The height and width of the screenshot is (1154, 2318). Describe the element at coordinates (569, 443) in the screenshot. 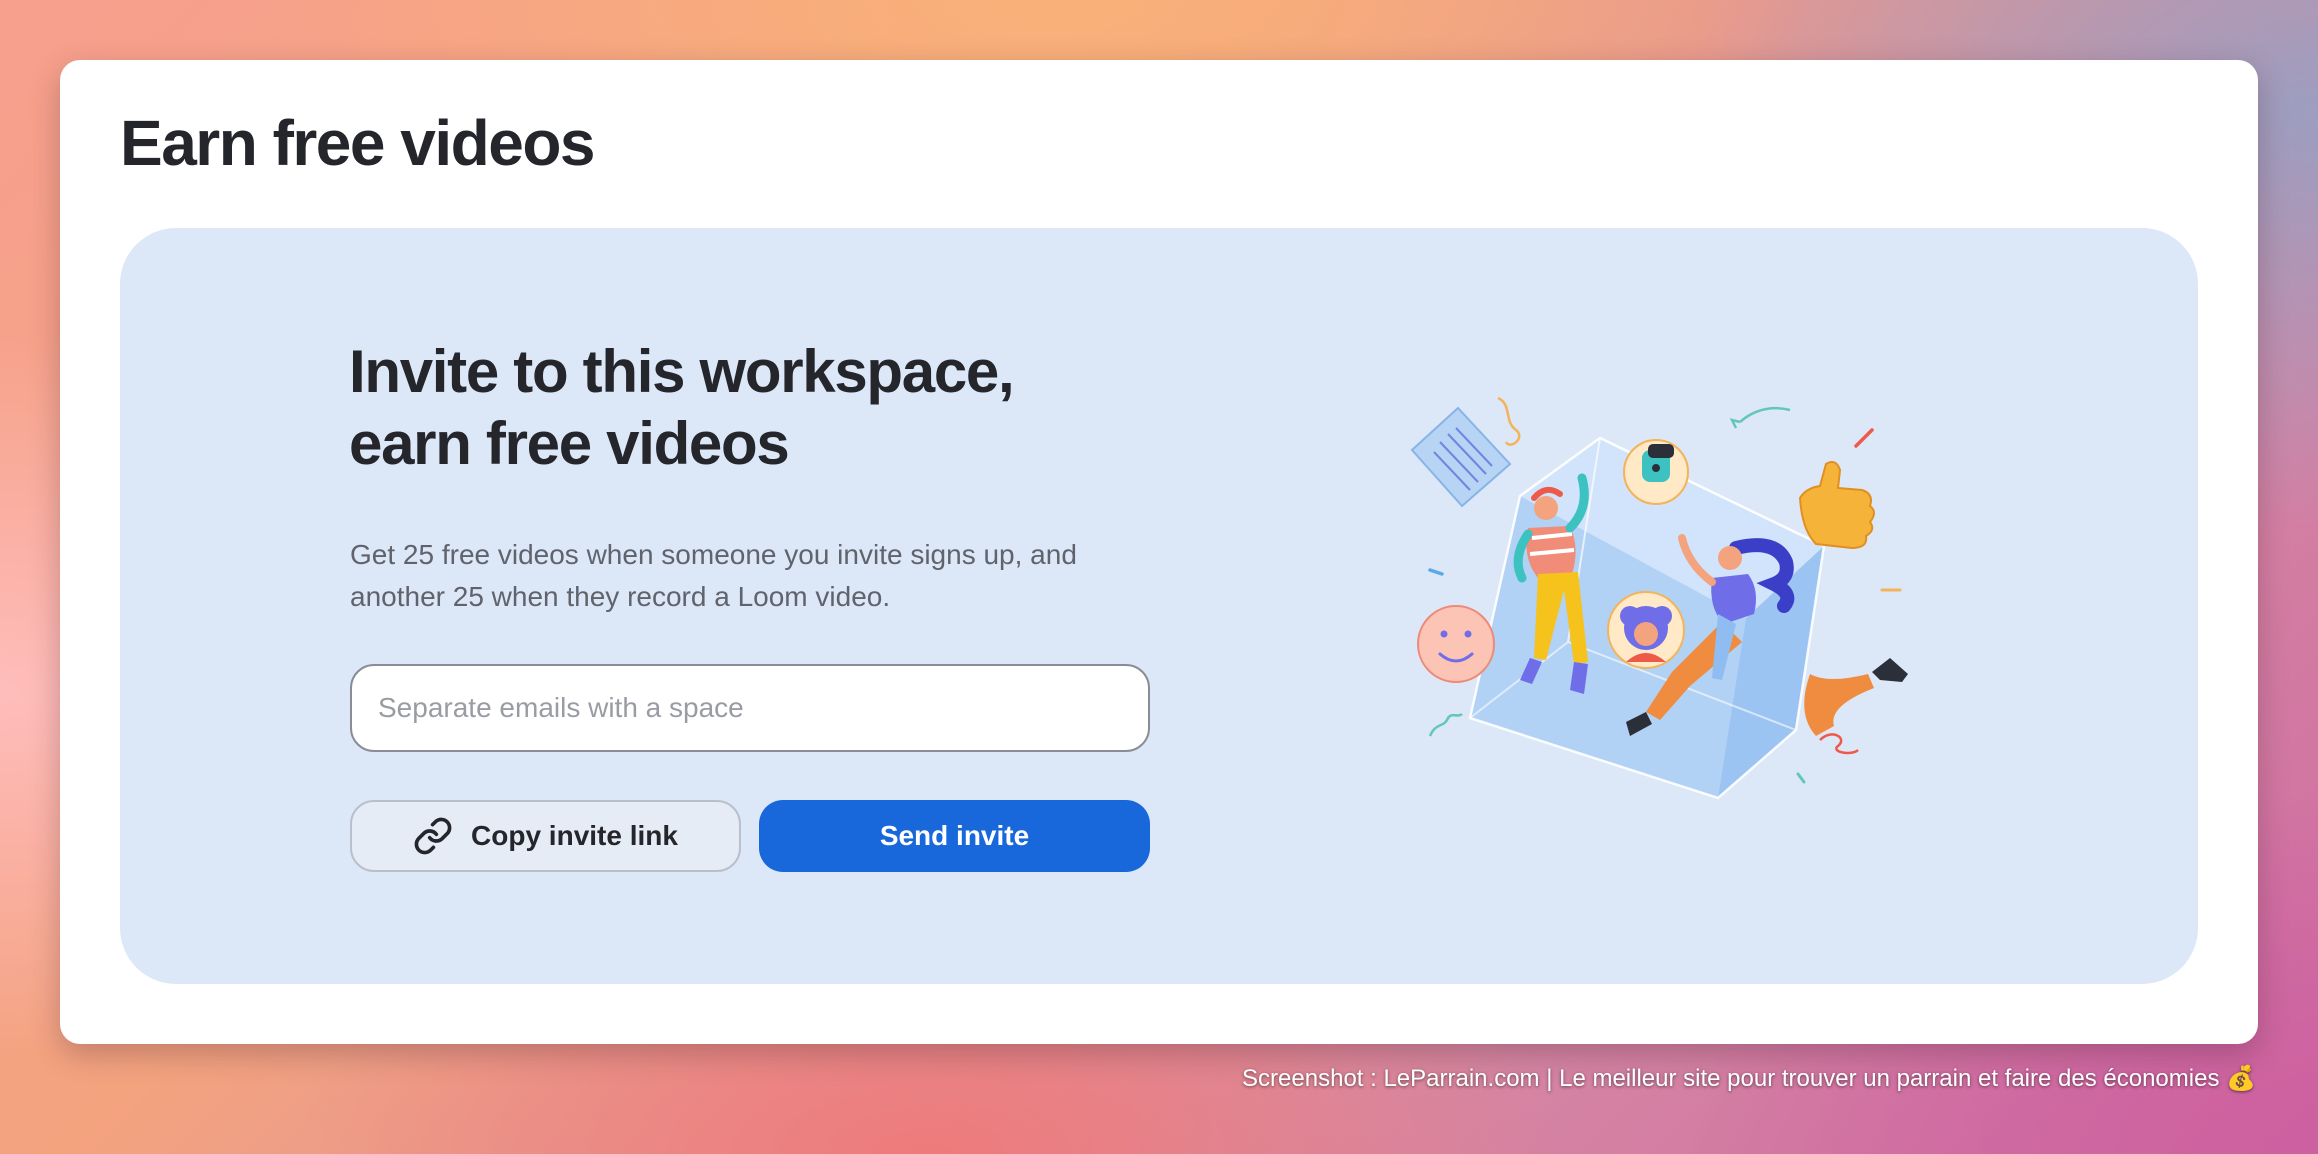

I see `invite-heading-line2: earn free videos` at that location.